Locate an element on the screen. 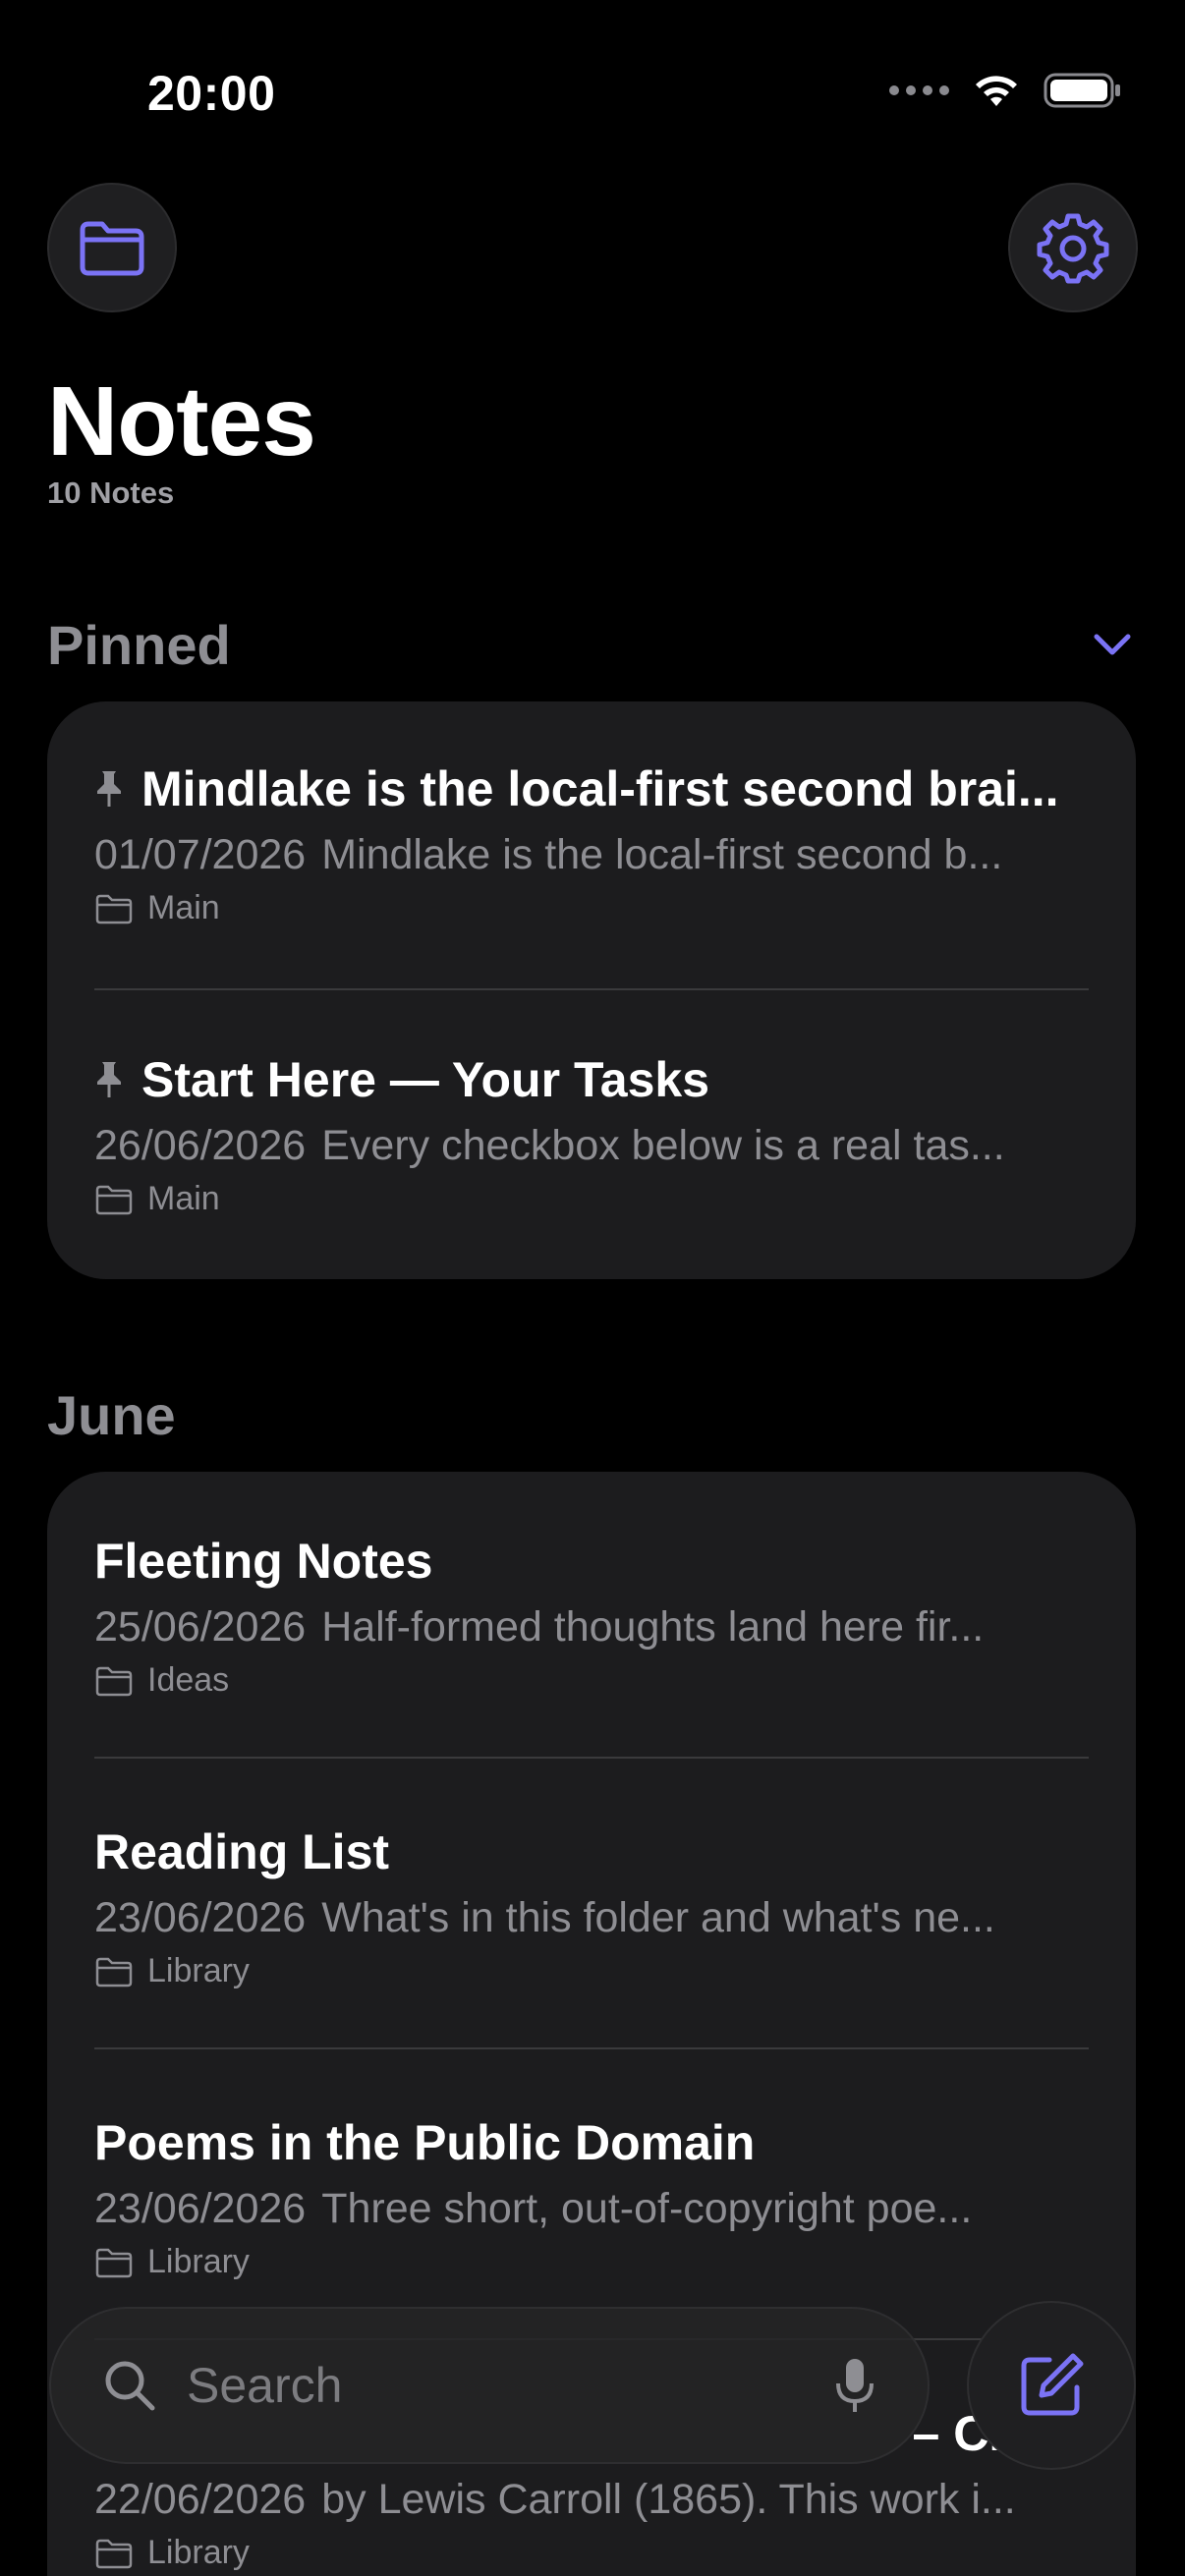 The image size is (1185, 2576). note-date: 01/07/2026 is located at coordinates (200, 854).